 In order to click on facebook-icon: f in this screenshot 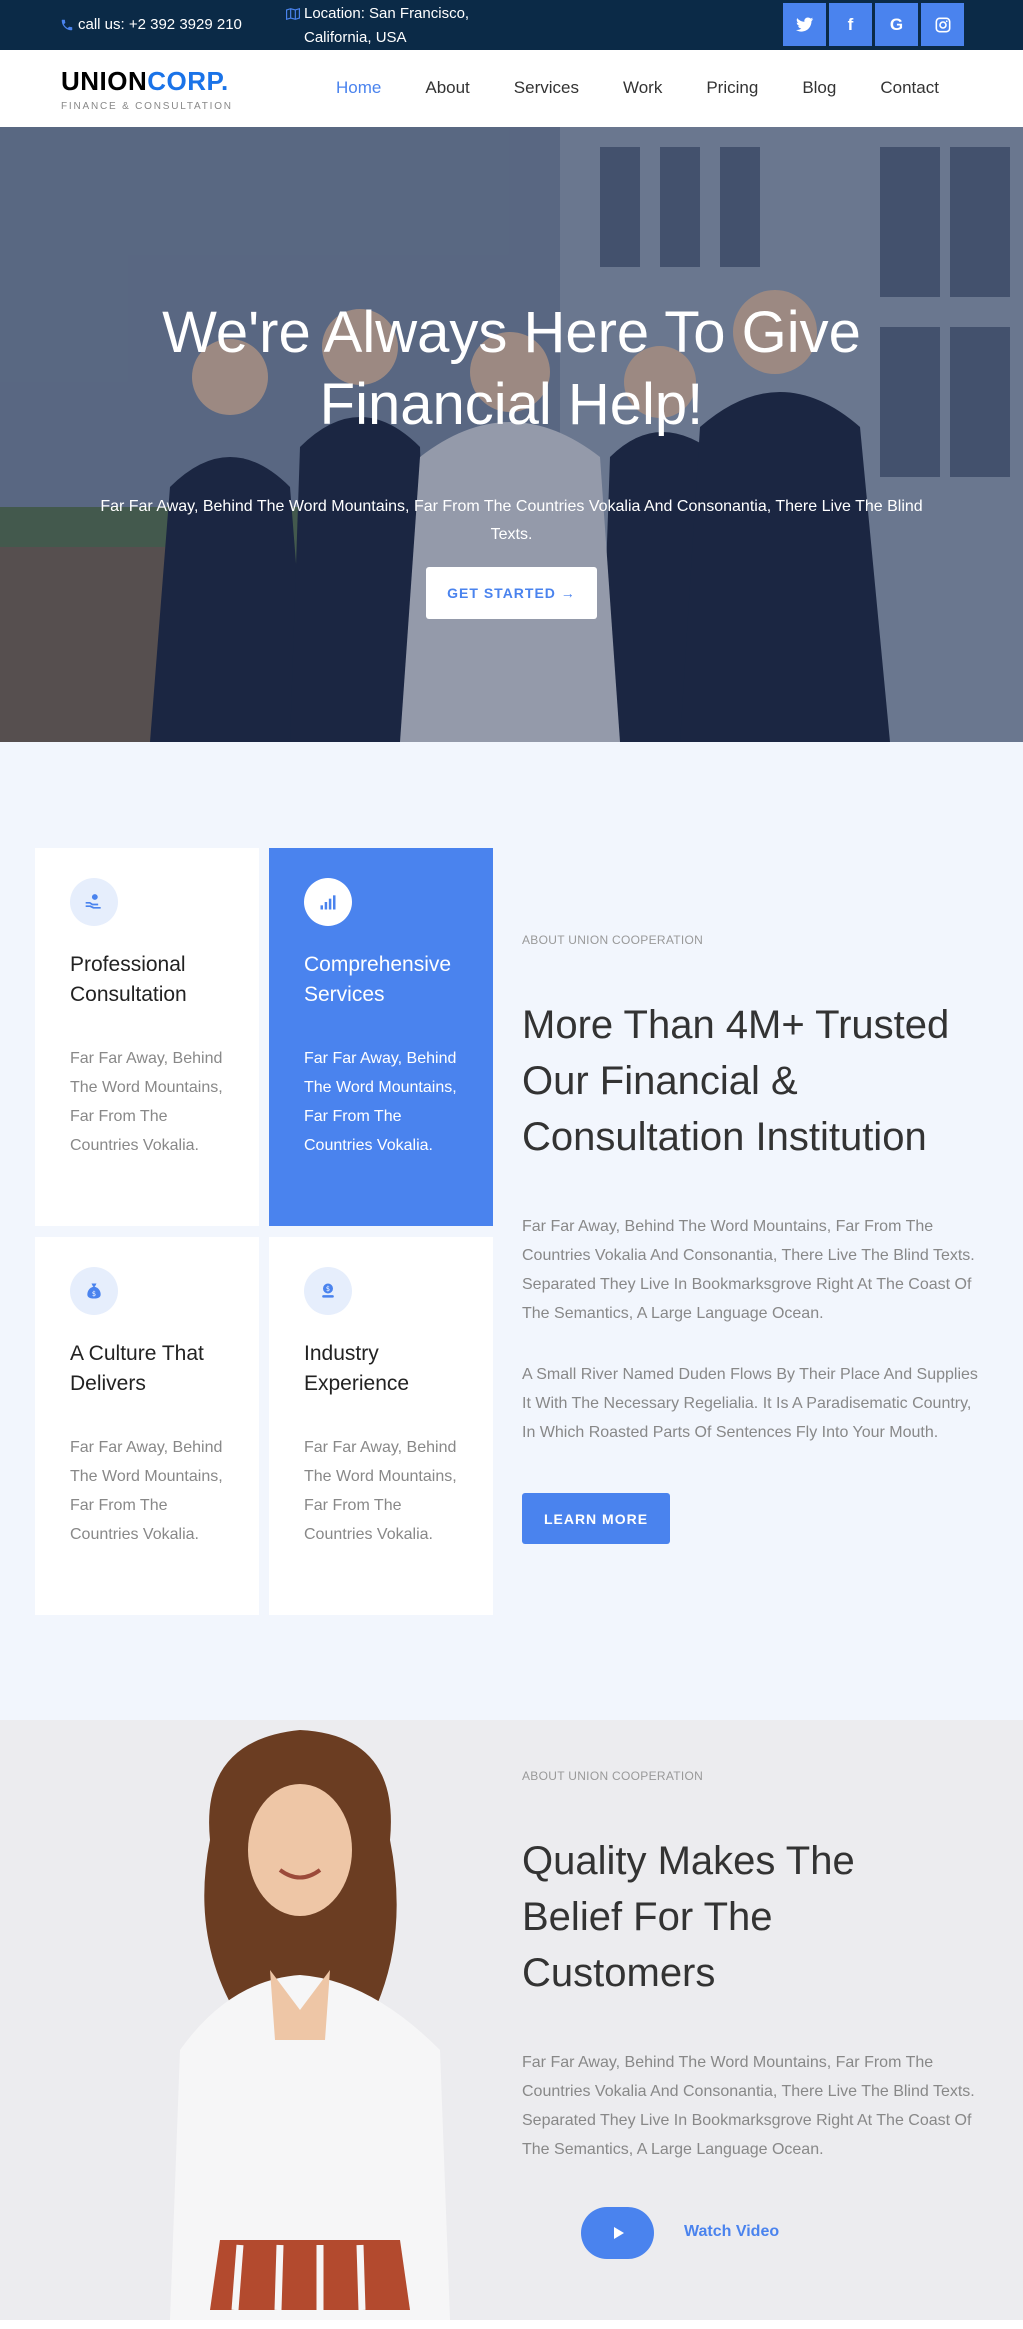, I will do `click(850, 24)`.